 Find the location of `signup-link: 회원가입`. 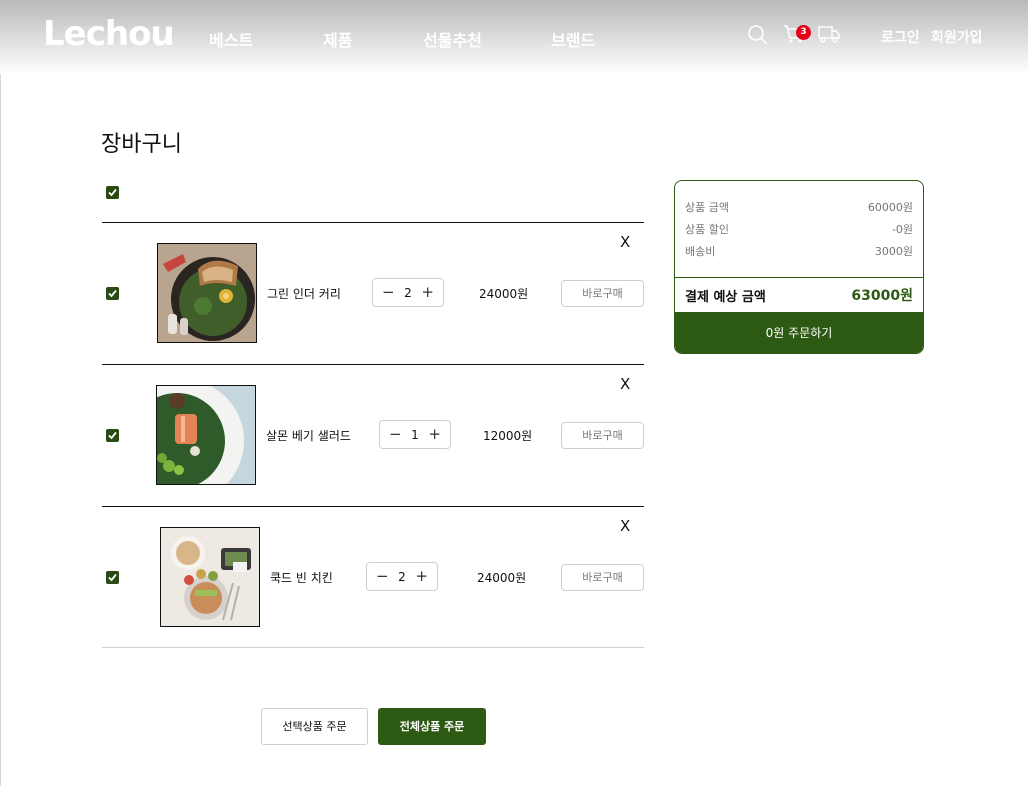

signup-link: 회원가입 is located at coordinates (957, 37).